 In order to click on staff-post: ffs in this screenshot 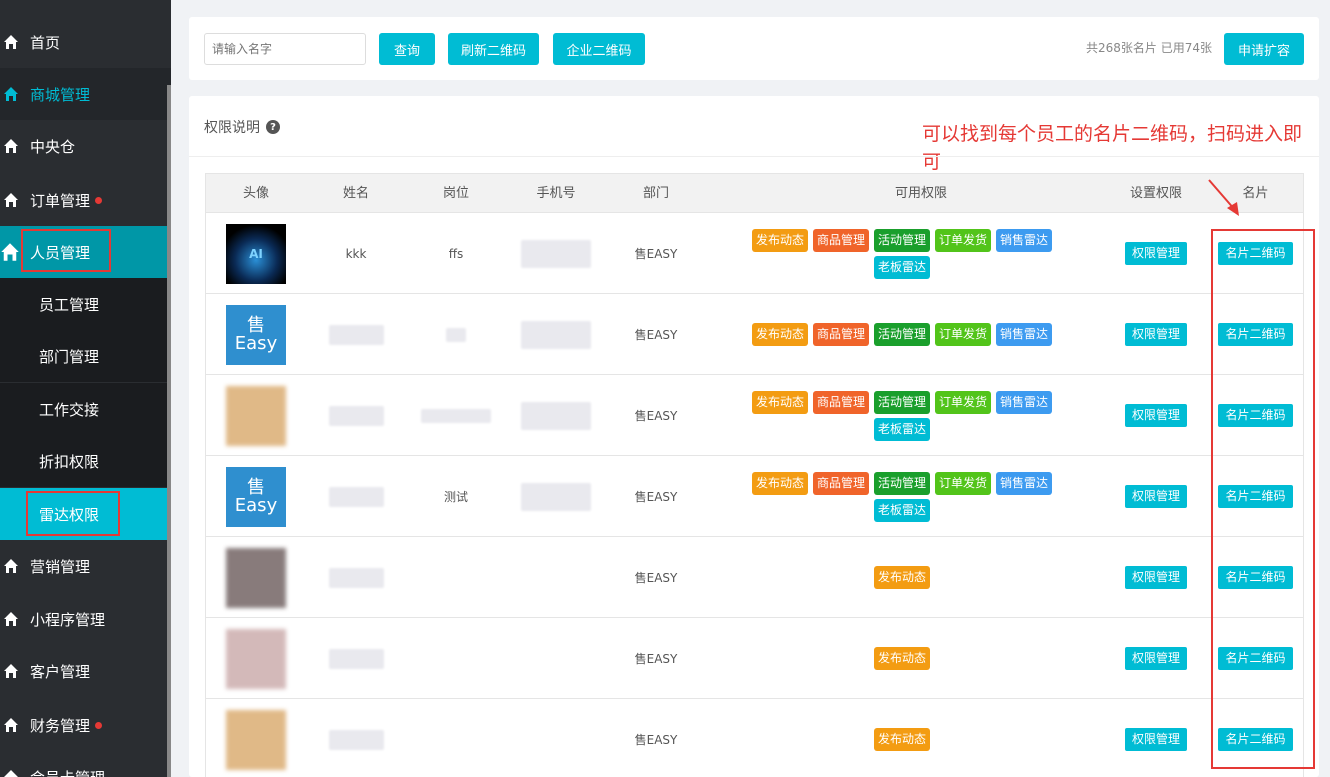, I will do `click(456, 253)`.